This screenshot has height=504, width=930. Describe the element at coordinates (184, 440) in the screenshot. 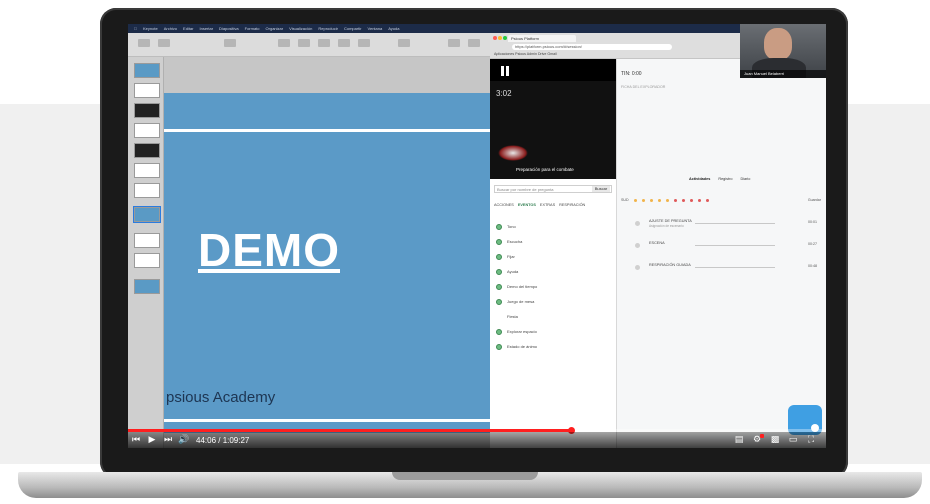

I see `volume-icon: 🔊` at that location.